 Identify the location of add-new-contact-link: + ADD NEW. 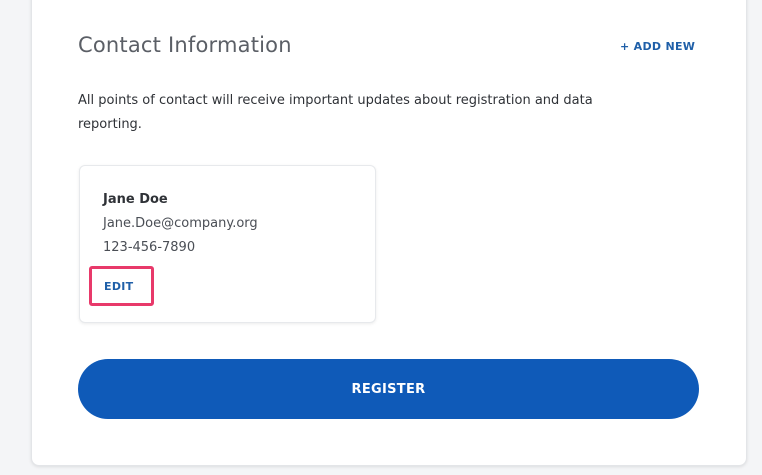
(657, 46).